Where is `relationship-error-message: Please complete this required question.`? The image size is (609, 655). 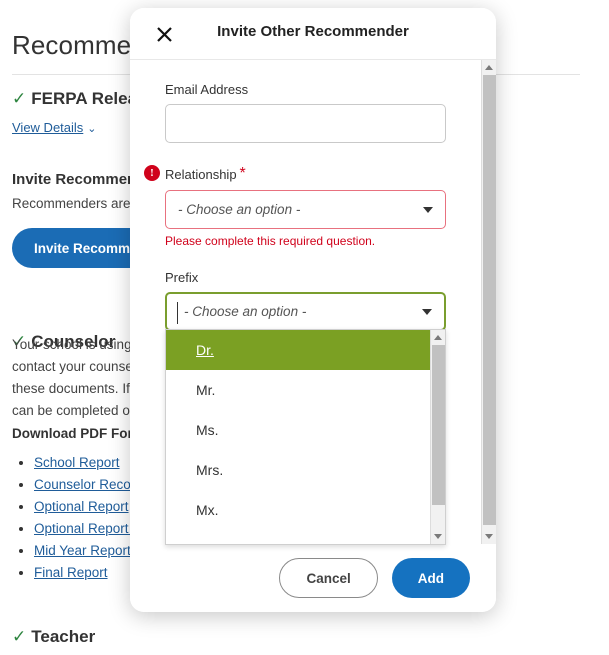
relationship-error-message: Please complete this required question. is located at coordinates (270, 241).